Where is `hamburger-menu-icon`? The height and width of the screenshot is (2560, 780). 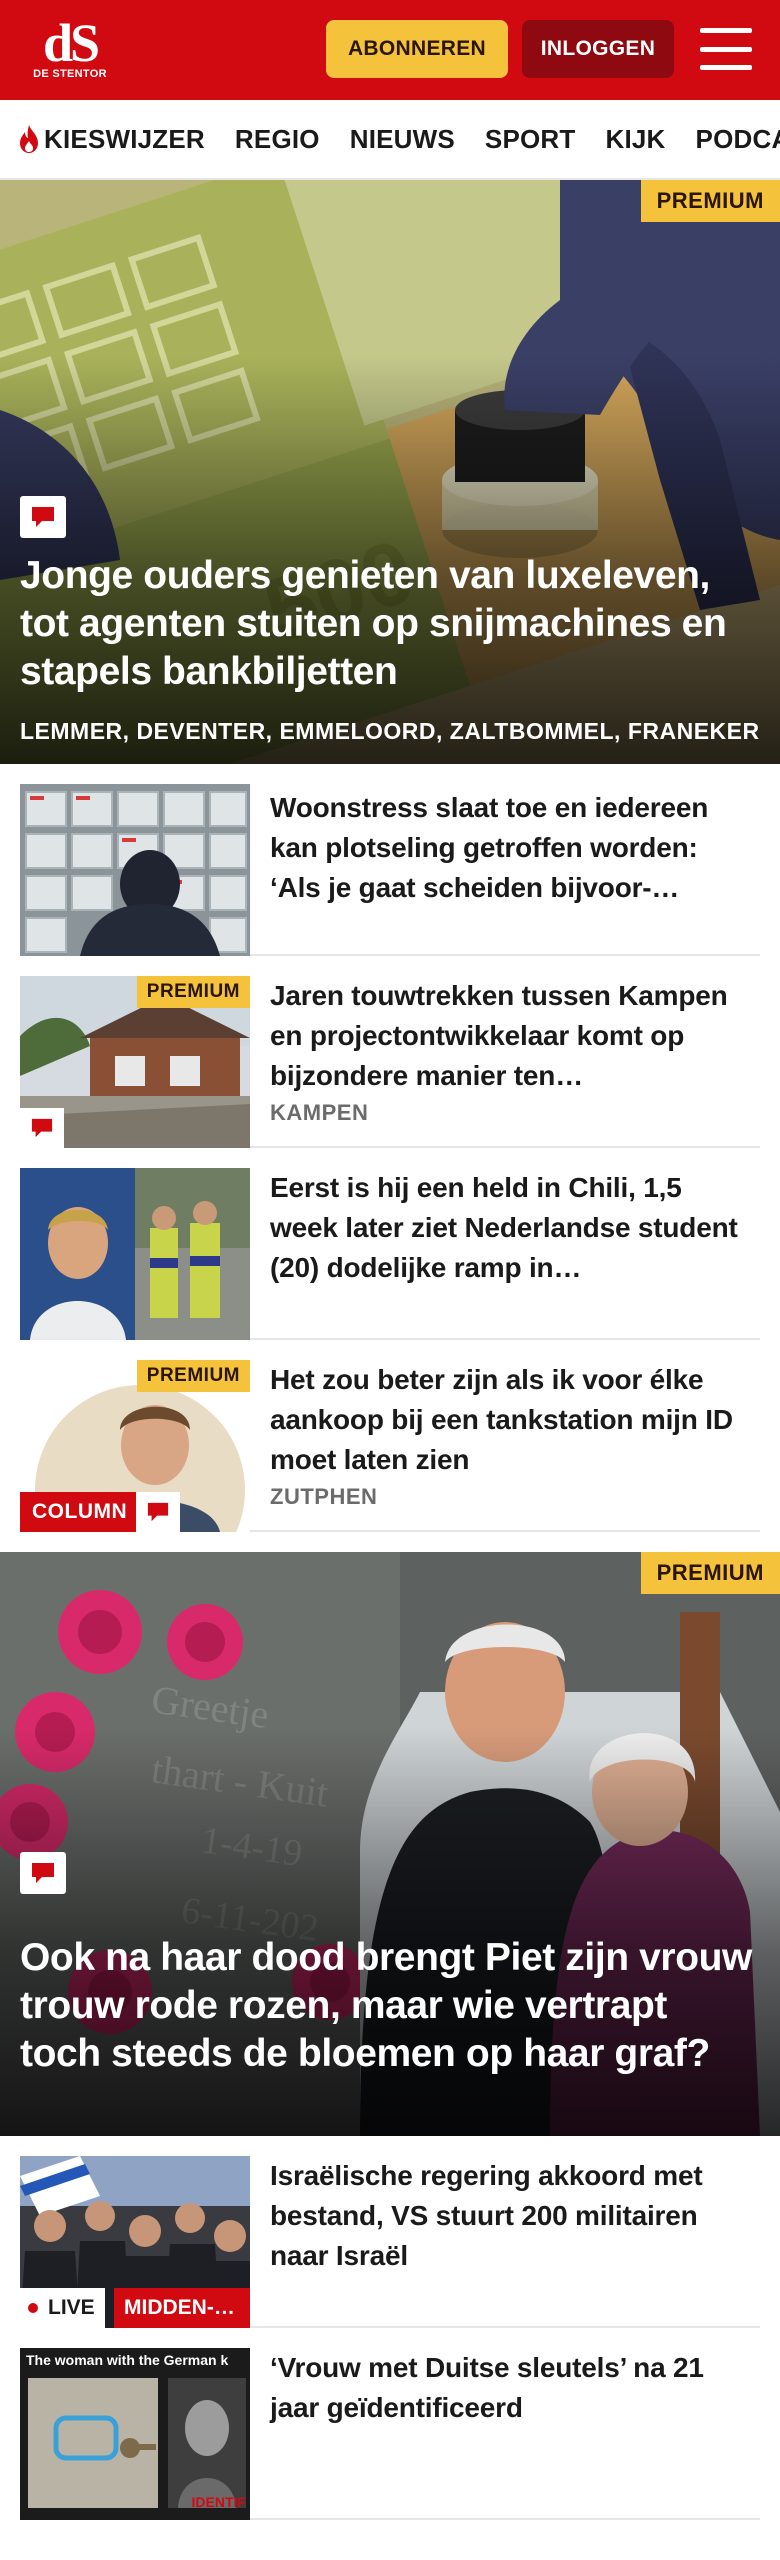
hamburger-menu-icon is located at coordinates (726, 49).